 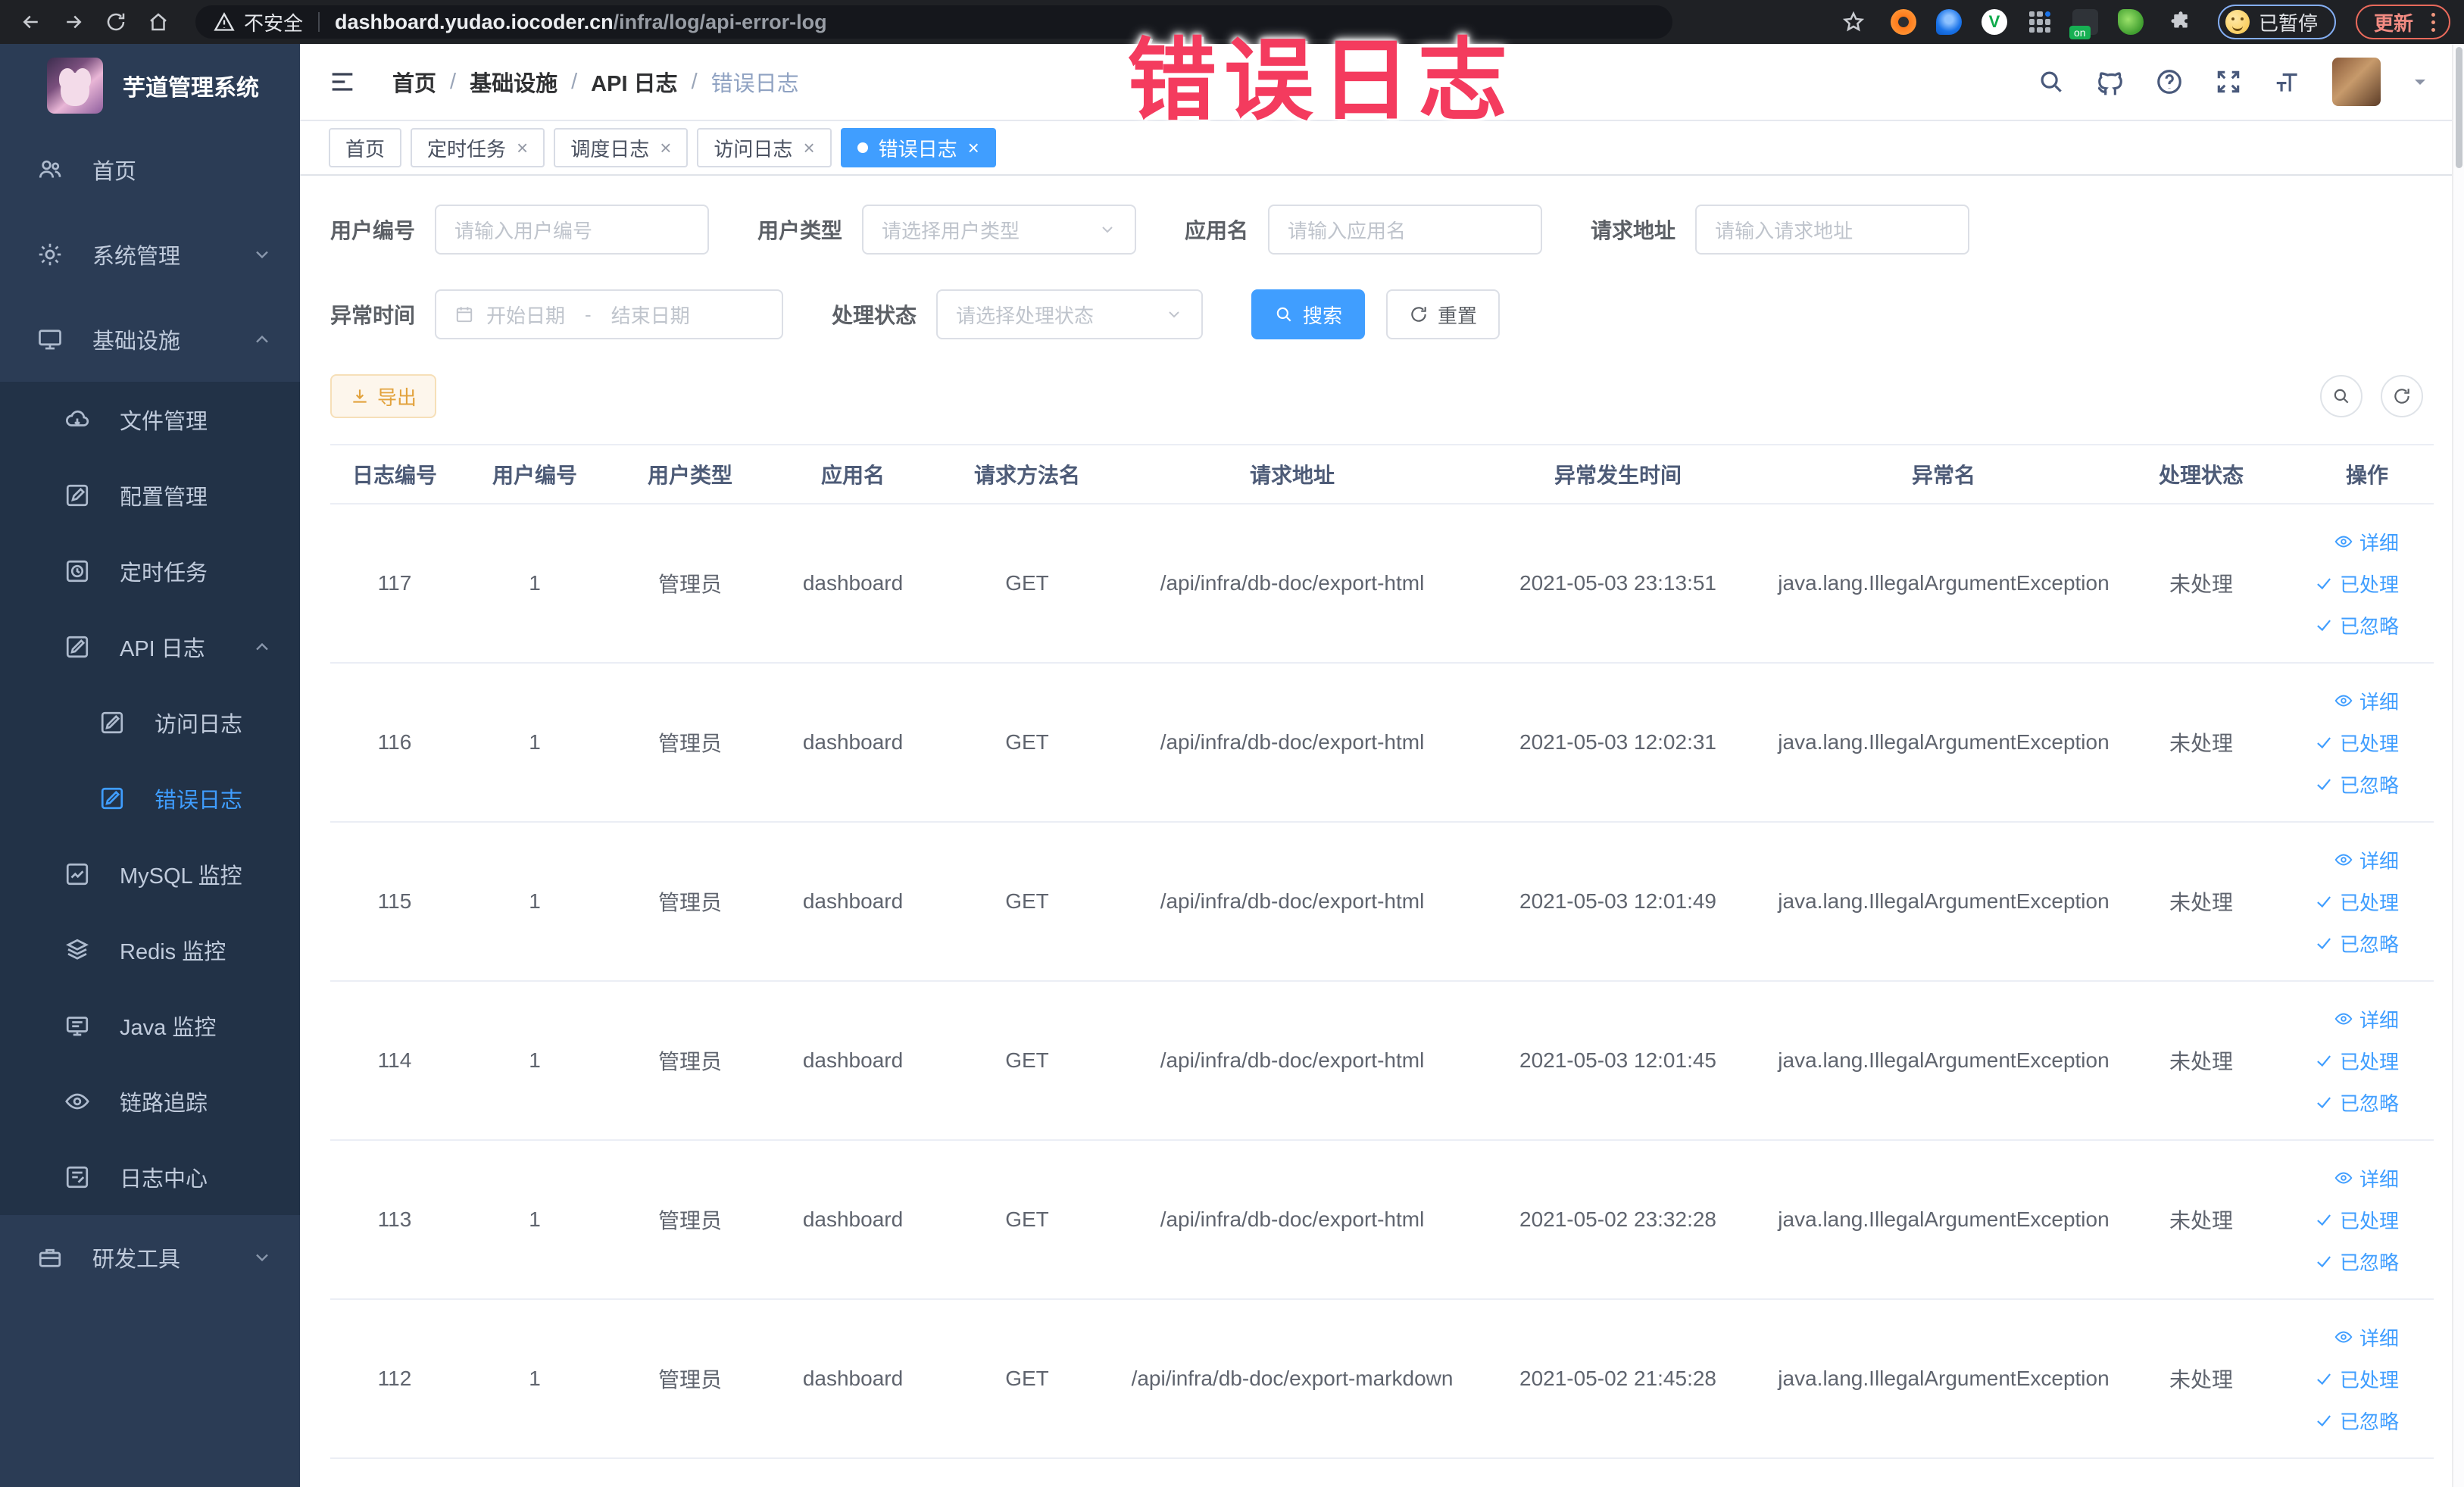 I want to click on browser-menu-icon, so click(x=2433, y=22).